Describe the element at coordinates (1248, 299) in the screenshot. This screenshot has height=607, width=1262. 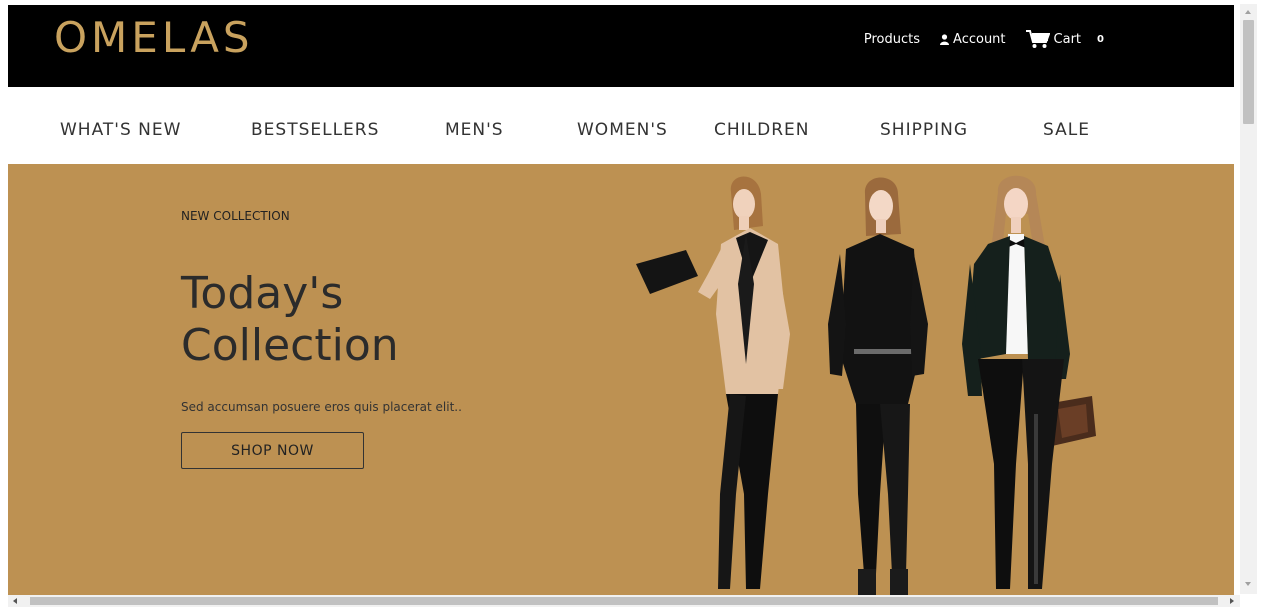
I see `vertical-scrollbar` at that location.